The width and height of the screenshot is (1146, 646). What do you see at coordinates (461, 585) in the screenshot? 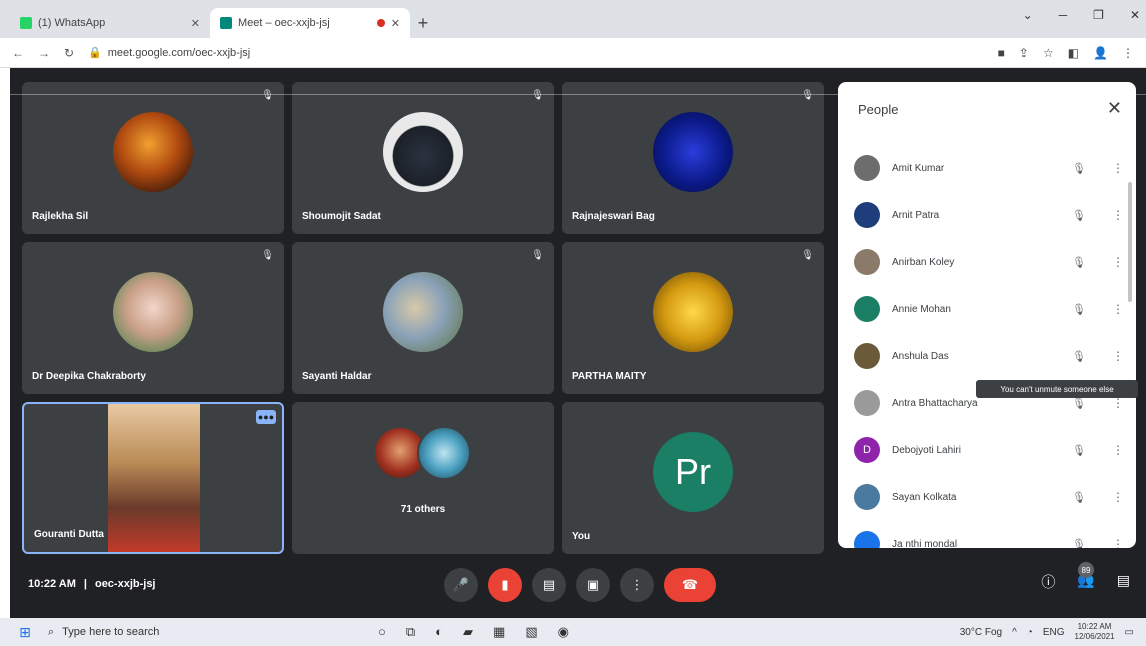
I see `mic-button: 🎤` at bounding box center [461, 585].